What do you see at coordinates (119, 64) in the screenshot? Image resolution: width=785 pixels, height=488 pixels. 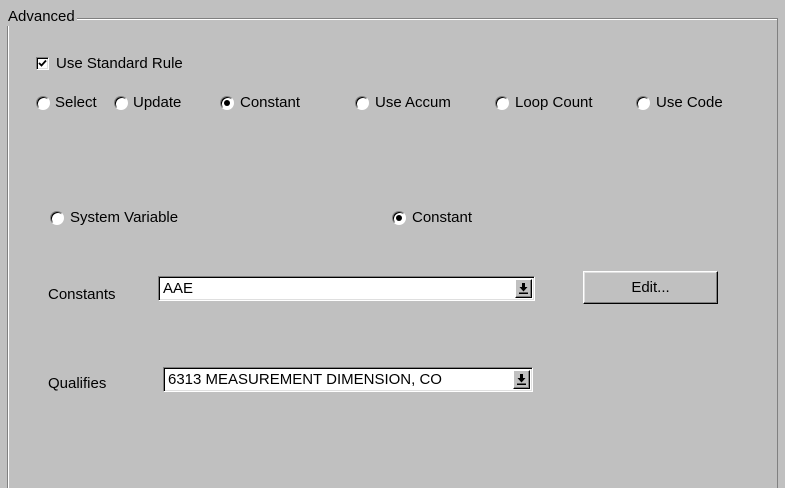 I see `use-standard-rule-label: Use Standard Rule` at bounding box center [119, 64].